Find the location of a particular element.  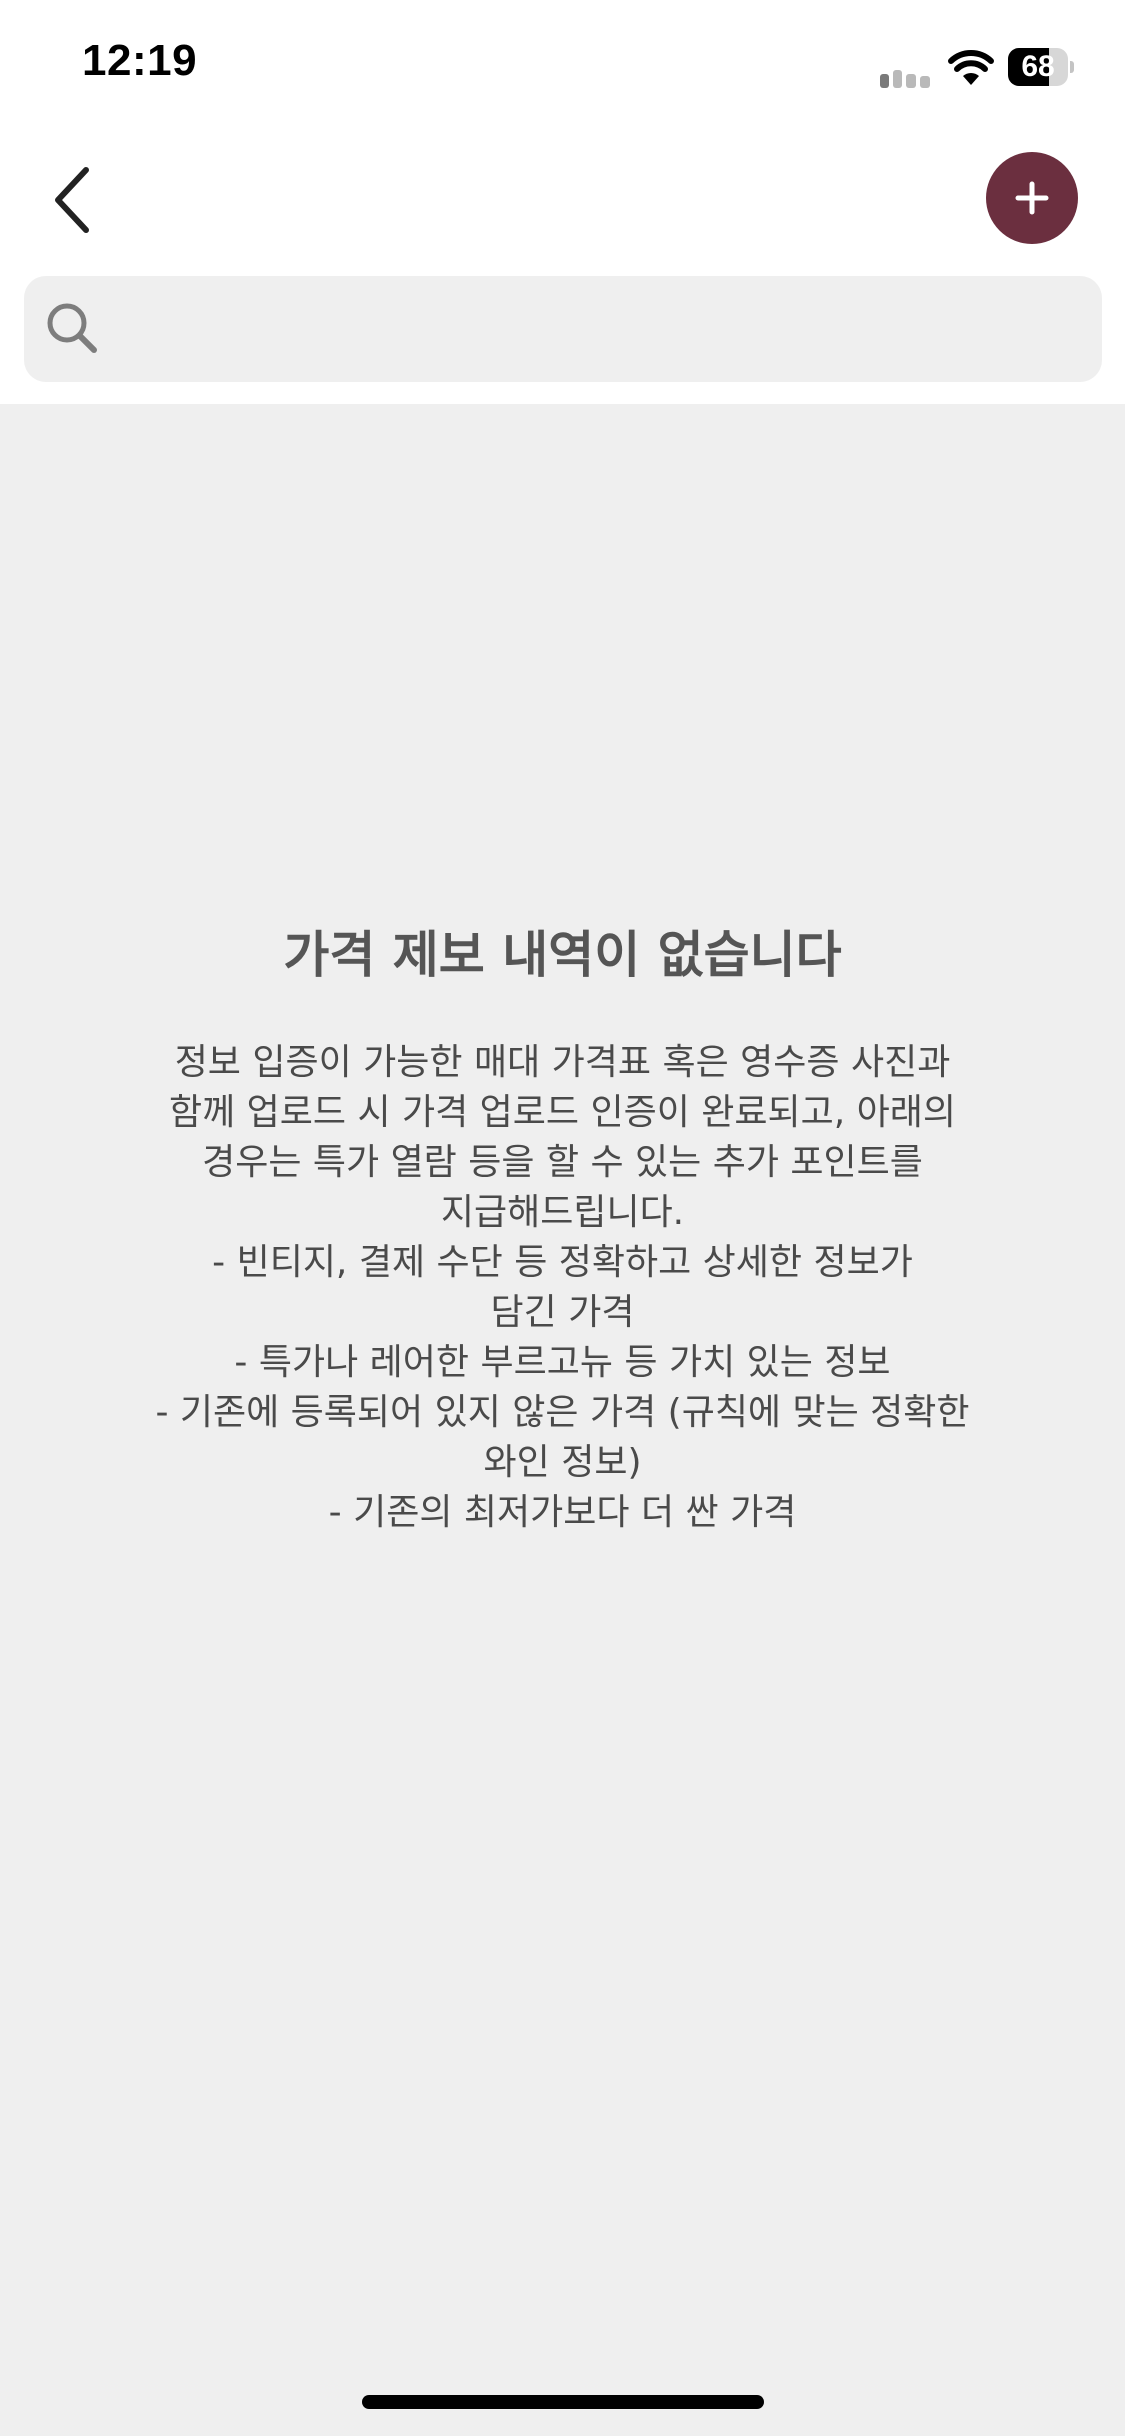

description-line: 함께 업로드 시 가격 업로드 인증이 완료되고, 아래의 is located at coordinates (562, 1112).